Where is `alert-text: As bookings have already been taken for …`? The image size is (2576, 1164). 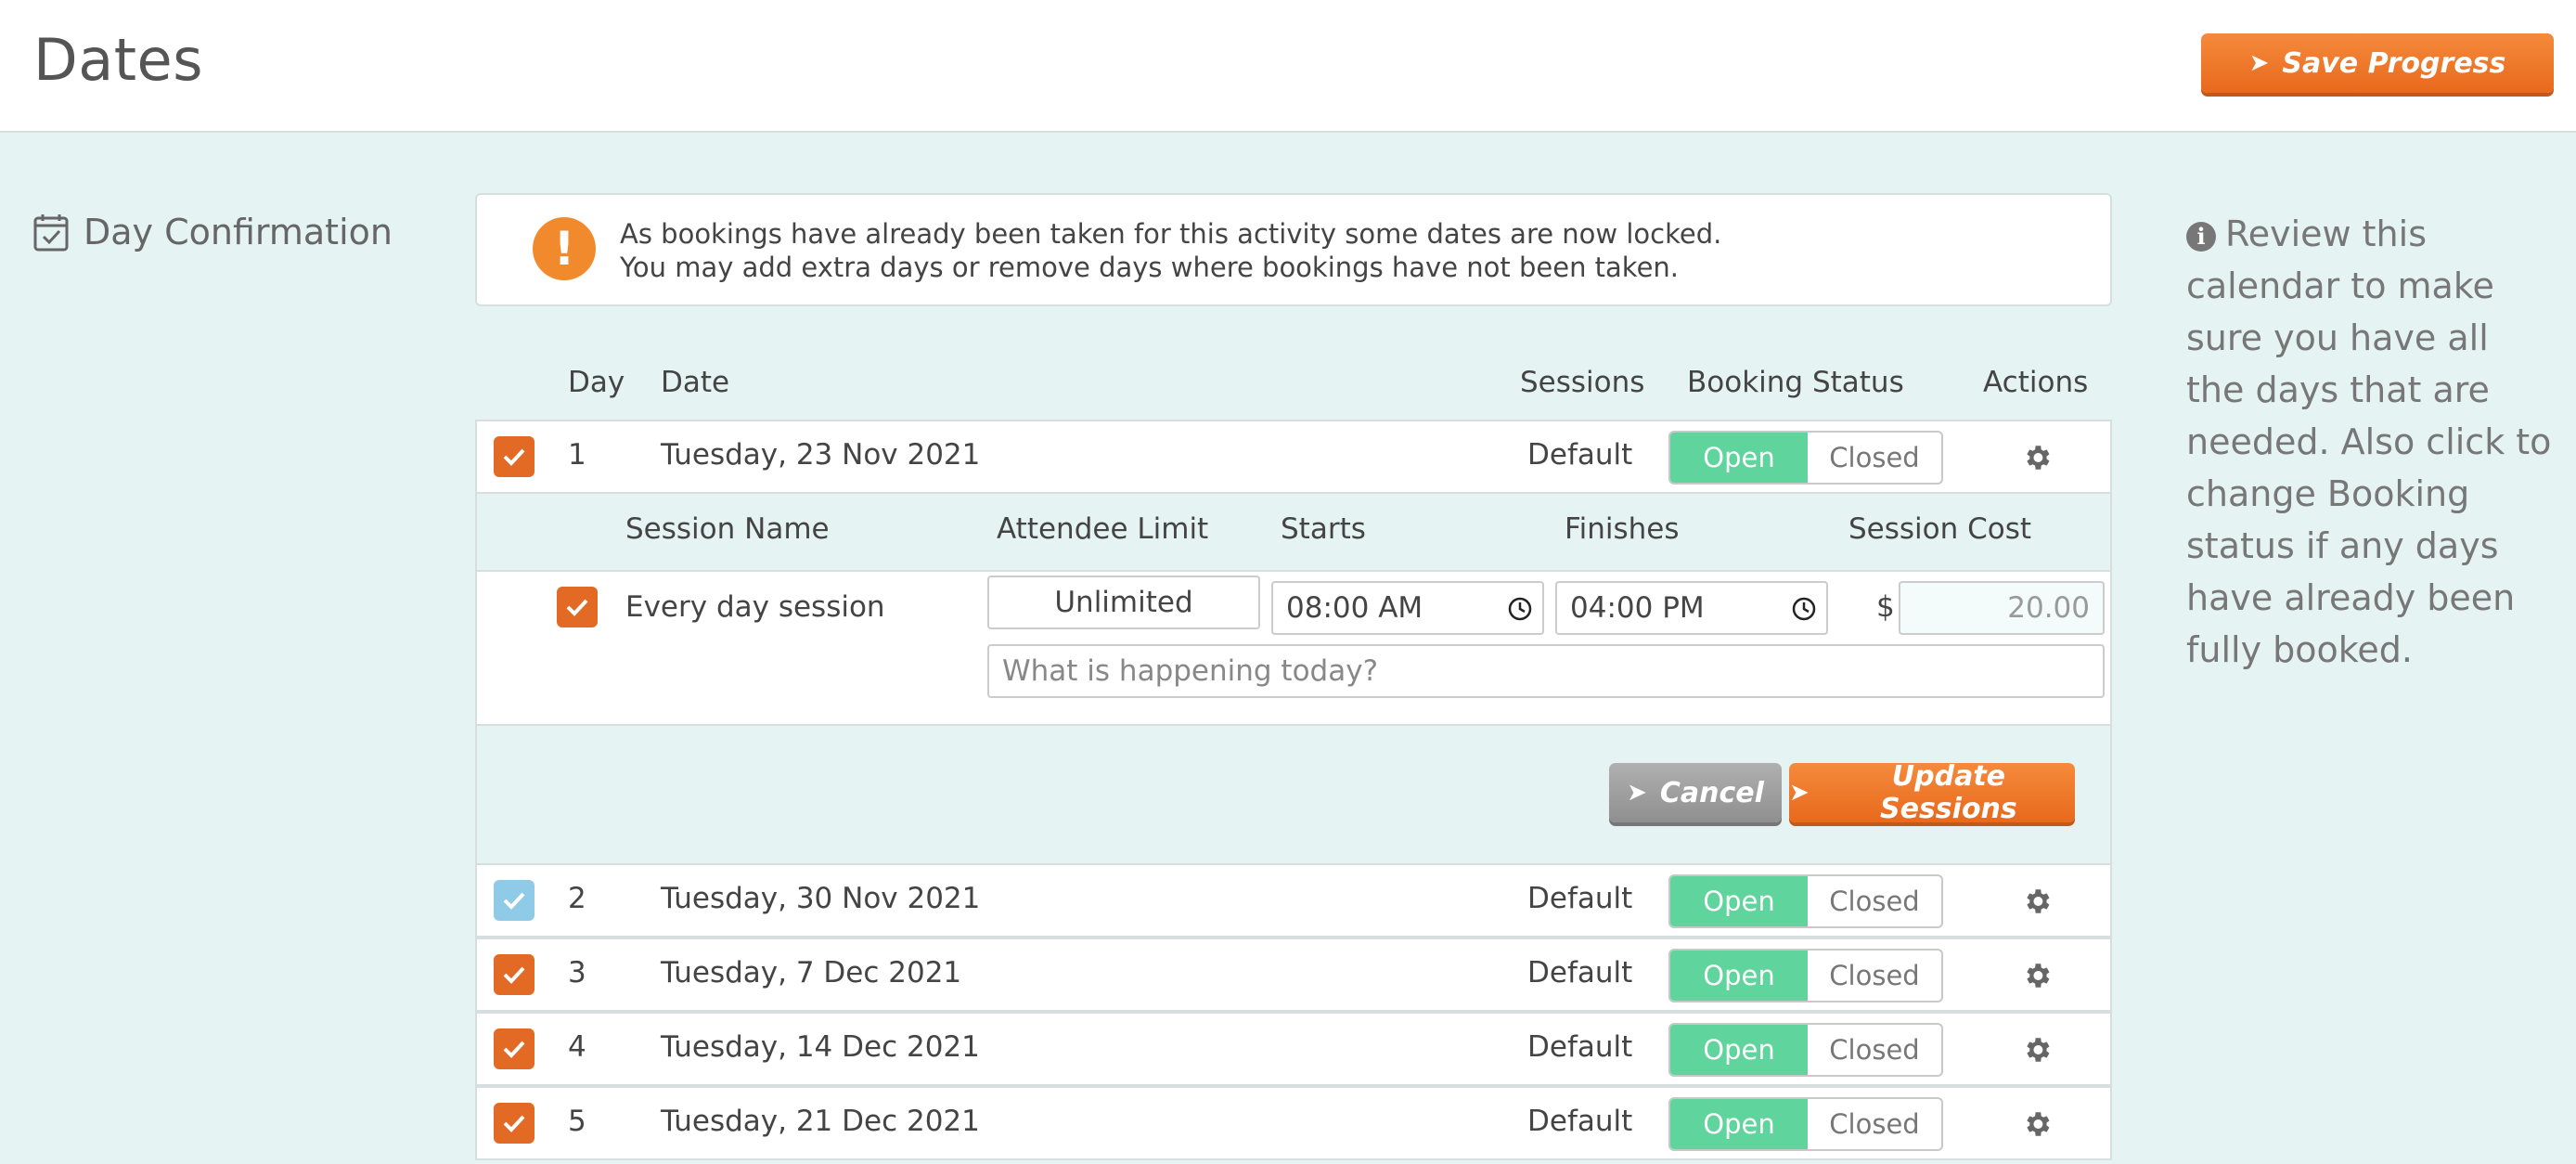
alert-text: As bookings have already been taken for … is located at coordinates (1171, 250).